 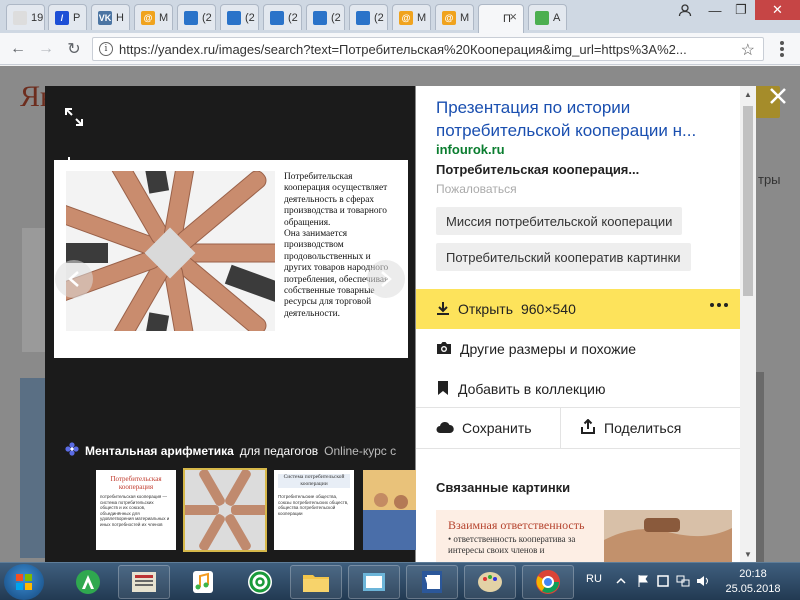 I want to click on user-icon, so click(x=685, y=10).